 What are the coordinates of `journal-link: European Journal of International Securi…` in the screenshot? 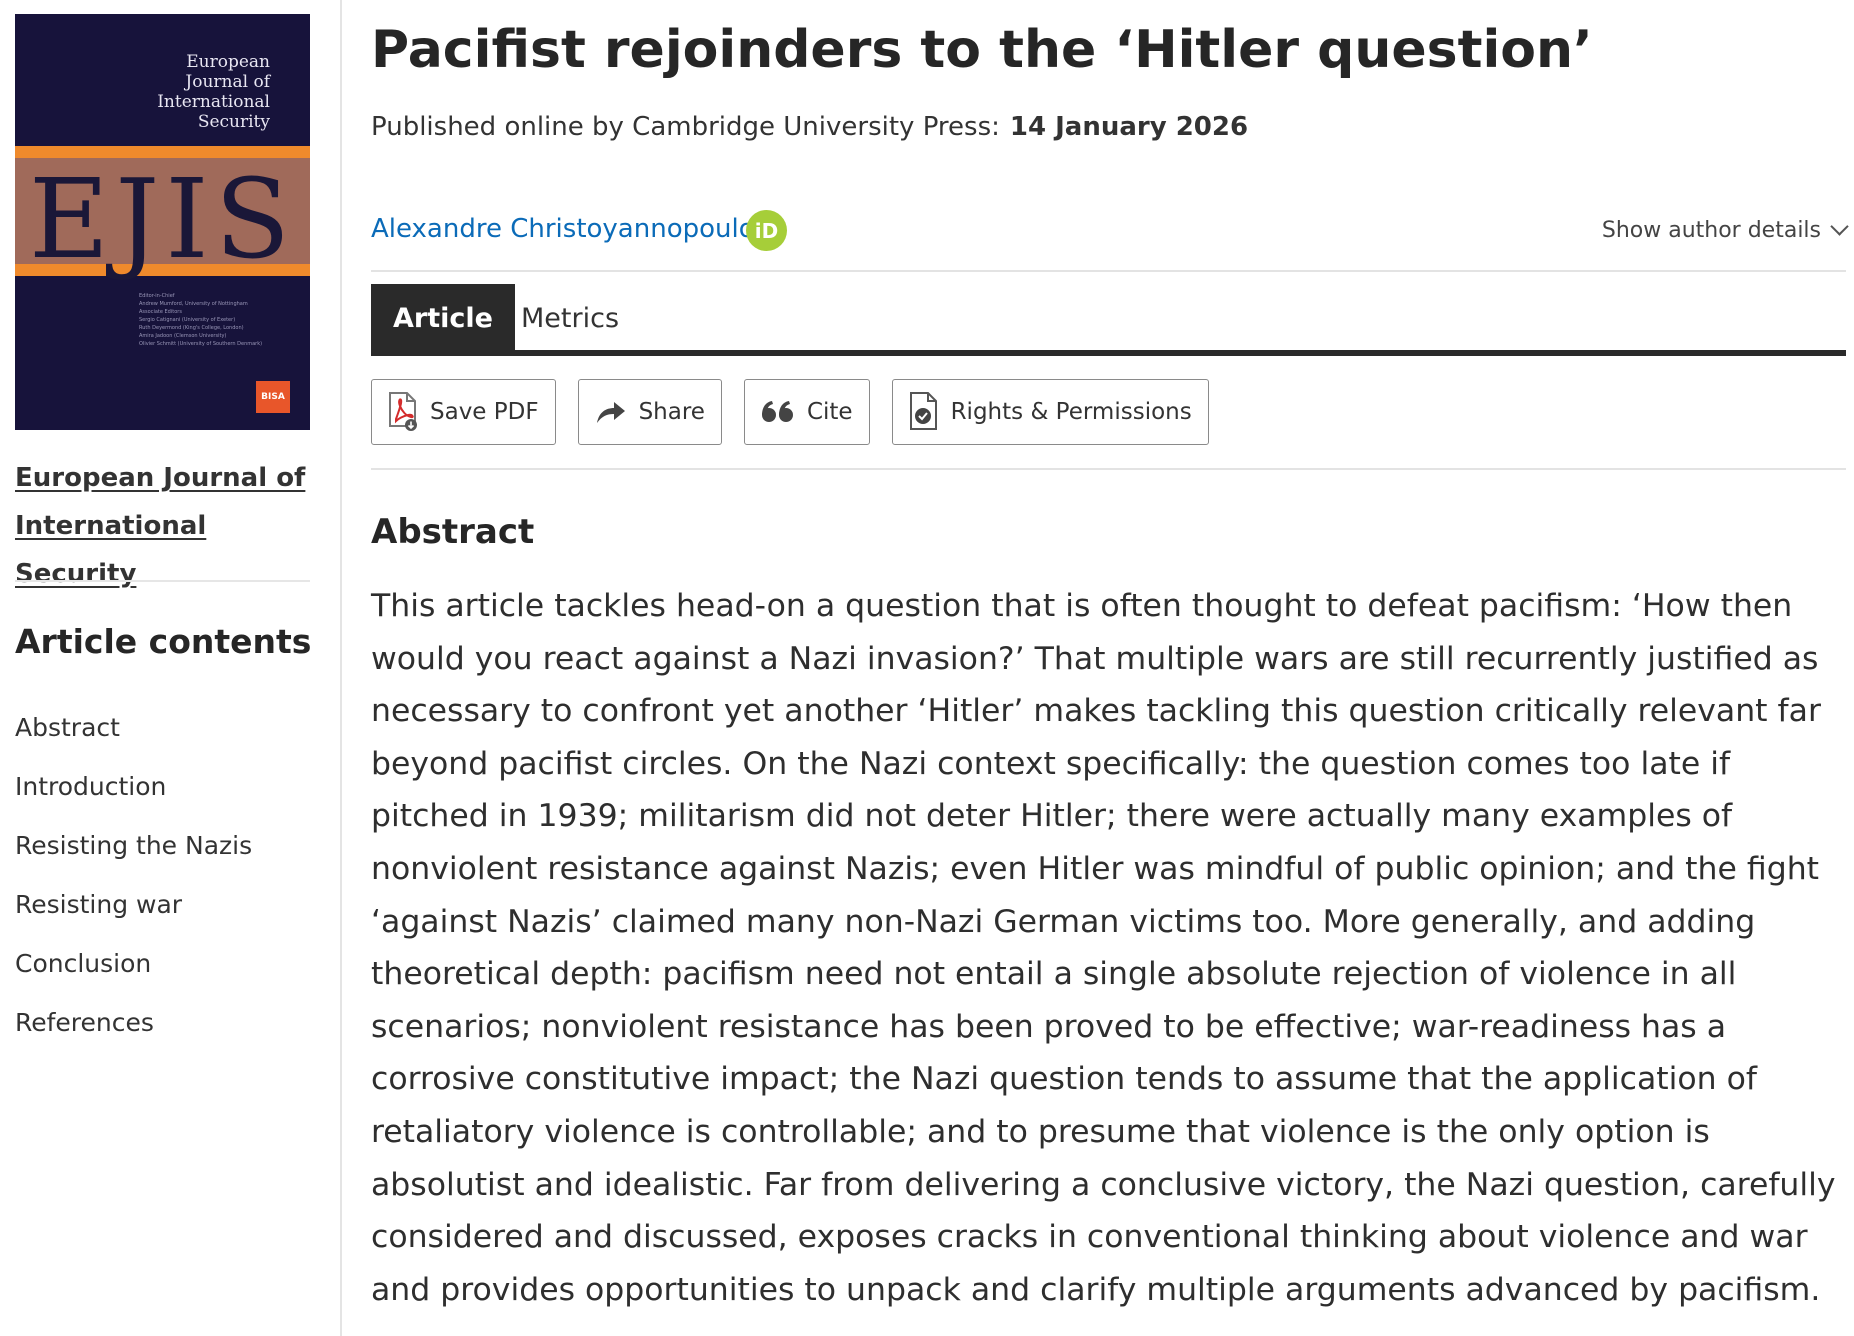 It's located at (165, 526).